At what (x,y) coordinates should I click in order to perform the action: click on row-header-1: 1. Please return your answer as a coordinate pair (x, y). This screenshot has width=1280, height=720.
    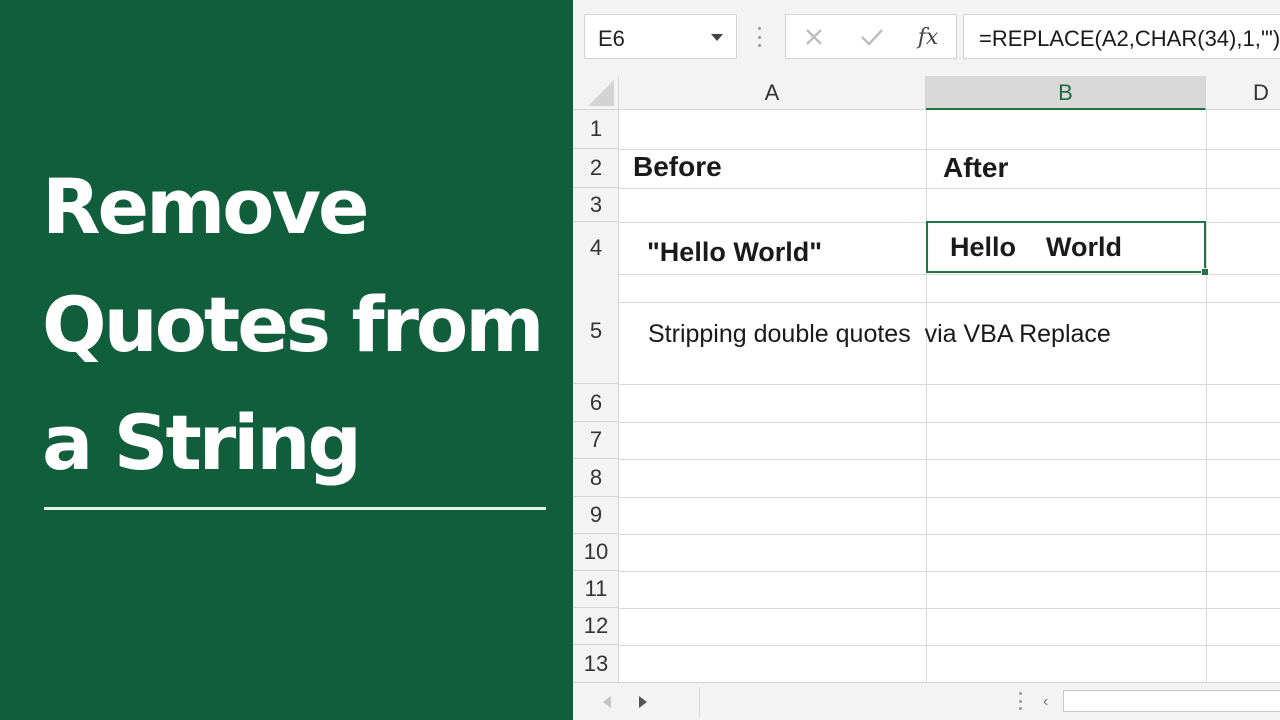
    Looking at the image, I should click on (596, 129).